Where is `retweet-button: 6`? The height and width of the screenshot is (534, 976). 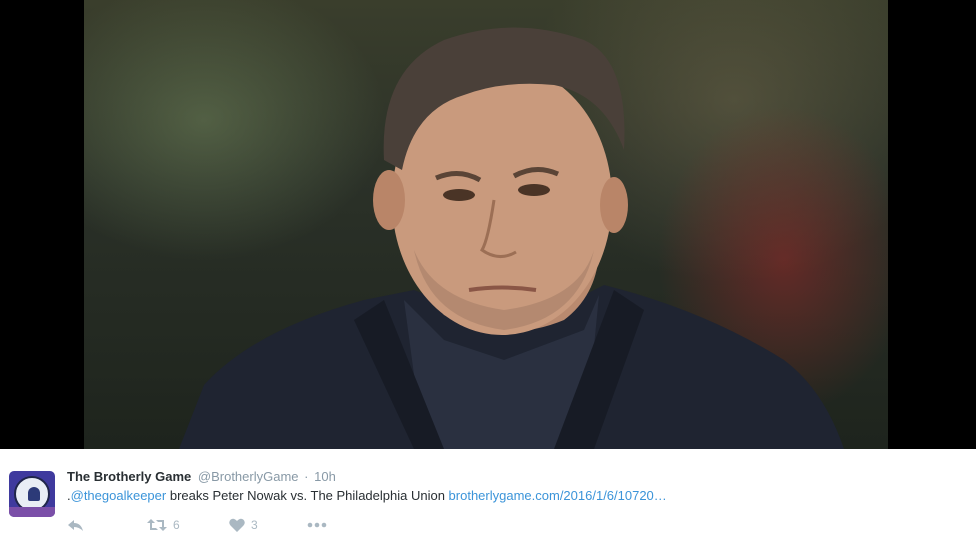
retweet-button: 6 is located at coordinates (163, 524).